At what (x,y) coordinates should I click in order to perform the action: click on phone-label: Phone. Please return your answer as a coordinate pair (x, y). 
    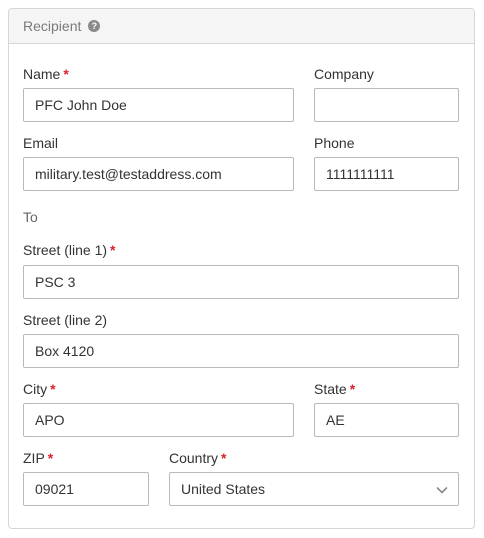
    Looking at the image, I should click on (334, 143).